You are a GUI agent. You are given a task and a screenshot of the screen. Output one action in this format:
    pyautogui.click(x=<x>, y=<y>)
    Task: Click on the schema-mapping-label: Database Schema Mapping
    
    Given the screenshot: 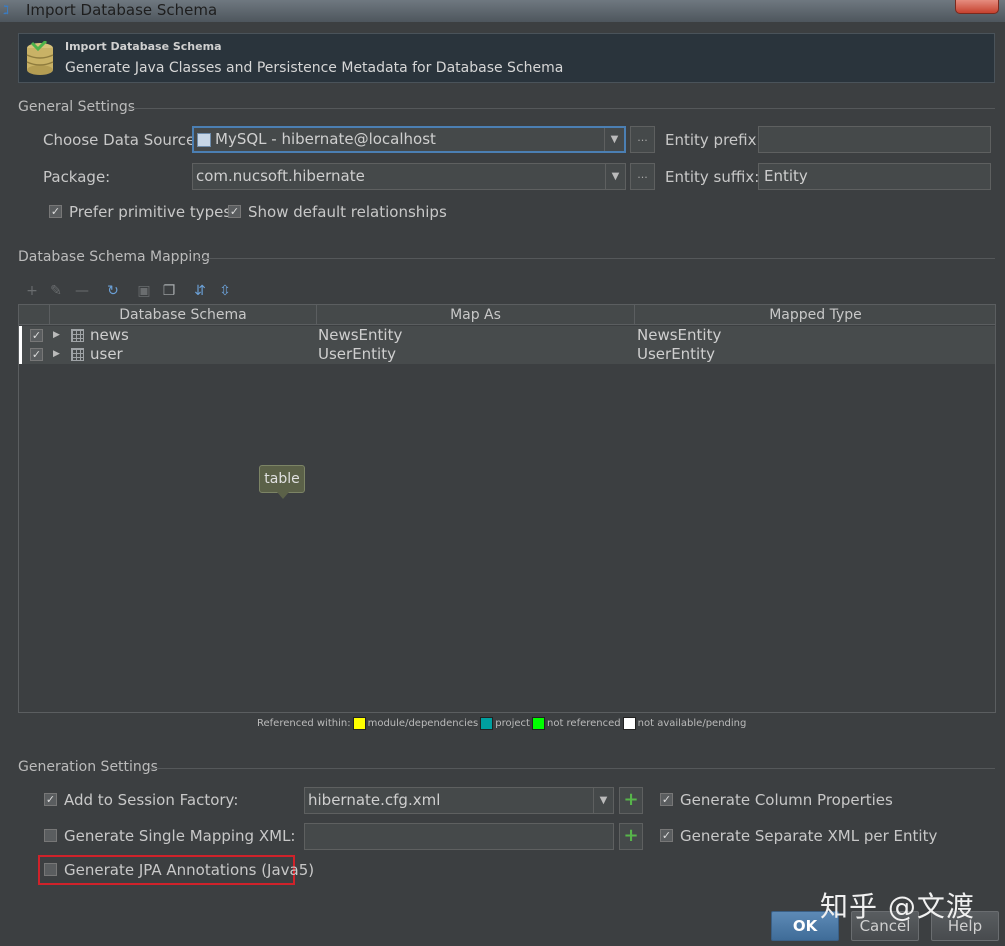 What is the action you would take?
    pyautogui.click(x=114, y=257)
    